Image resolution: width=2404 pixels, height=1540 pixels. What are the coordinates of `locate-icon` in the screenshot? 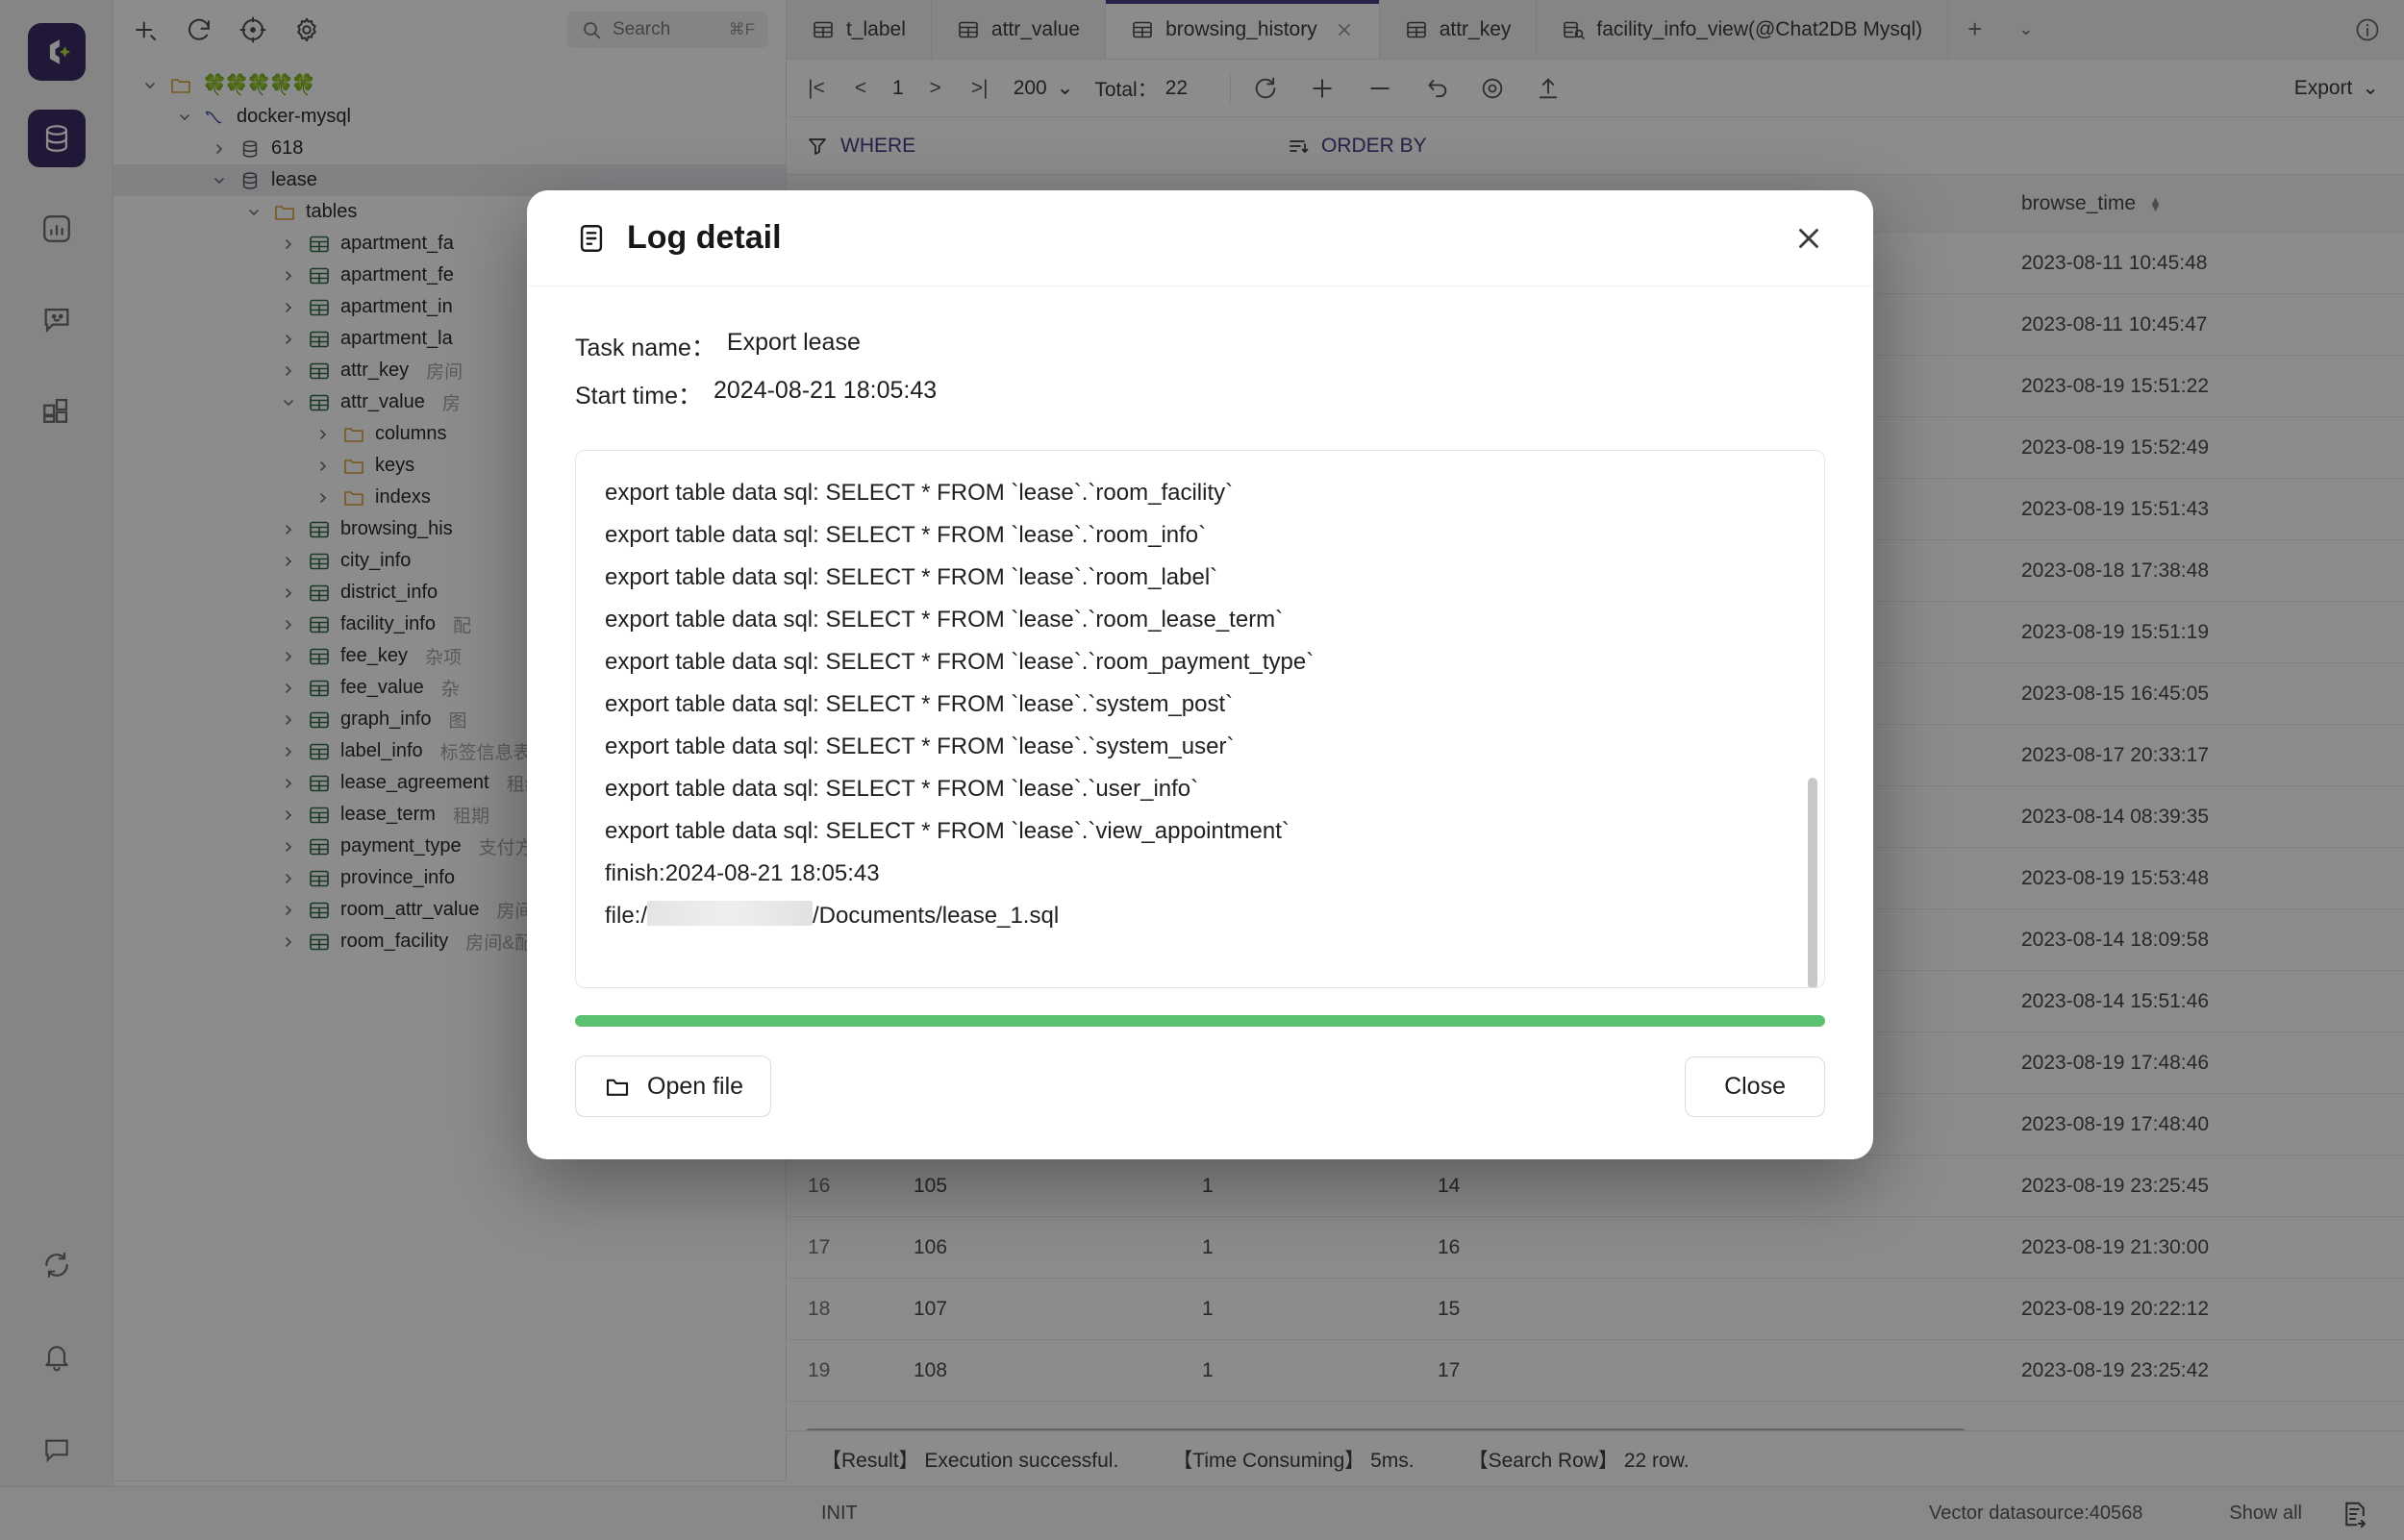 It's located at (252, 29).